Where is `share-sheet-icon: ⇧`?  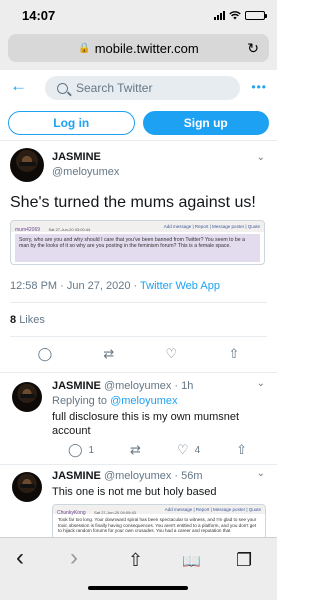
share-sheet-icon: ⇧ is located at coordinates (135, 560).